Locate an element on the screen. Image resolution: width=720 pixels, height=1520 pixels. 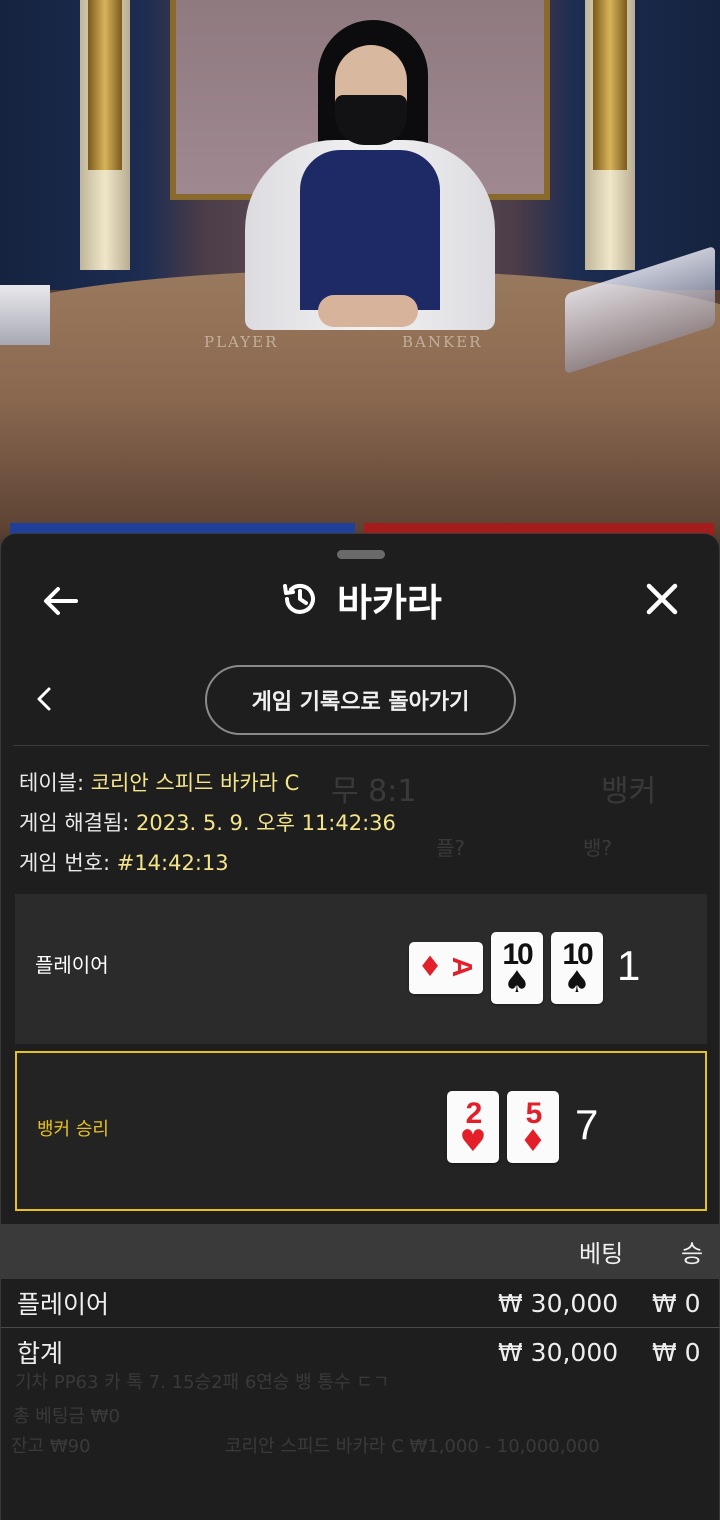
game-number-value: #14:42:13 is located at coordinates (172, 863).